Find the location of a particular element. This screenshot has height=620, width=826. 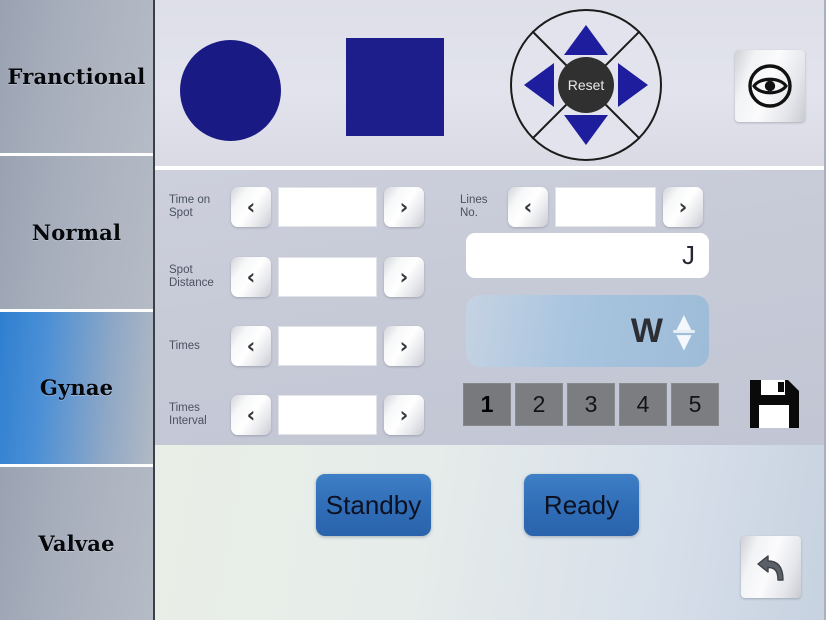

preview-eye-button is located at coordinates (770, 86).